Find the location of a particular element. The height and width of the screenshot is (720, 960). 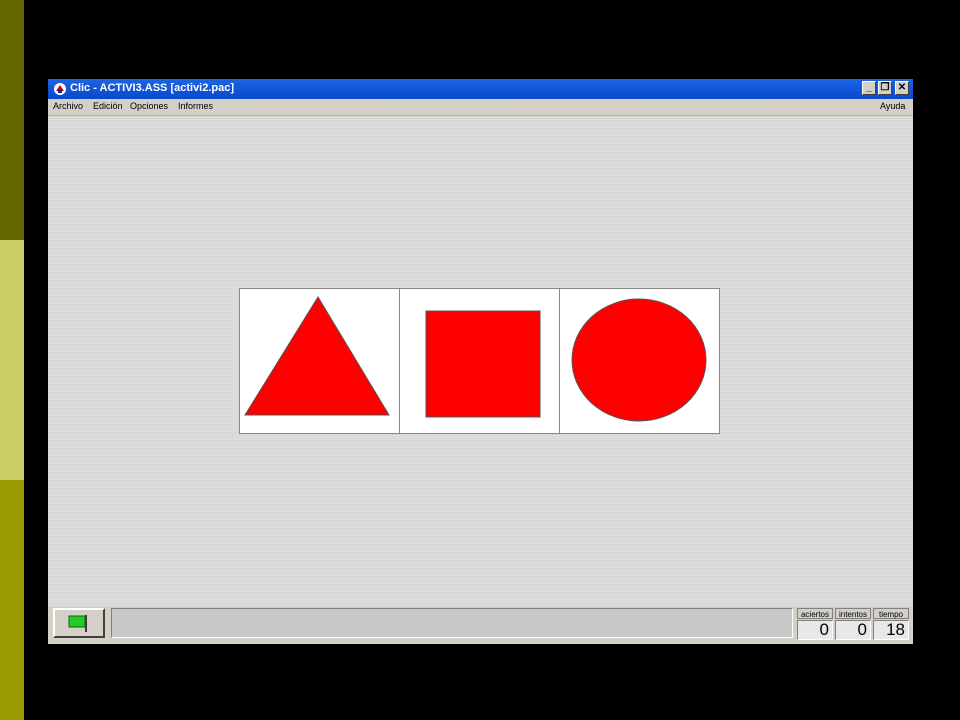

square-fill is located at coordinates (483, 364).